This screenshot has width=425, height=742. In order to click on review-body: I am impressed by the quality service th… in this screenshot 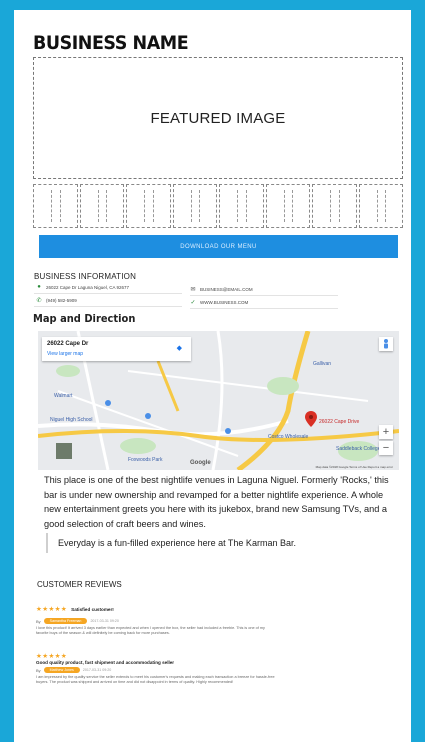, I will do `click(155, 680)`.